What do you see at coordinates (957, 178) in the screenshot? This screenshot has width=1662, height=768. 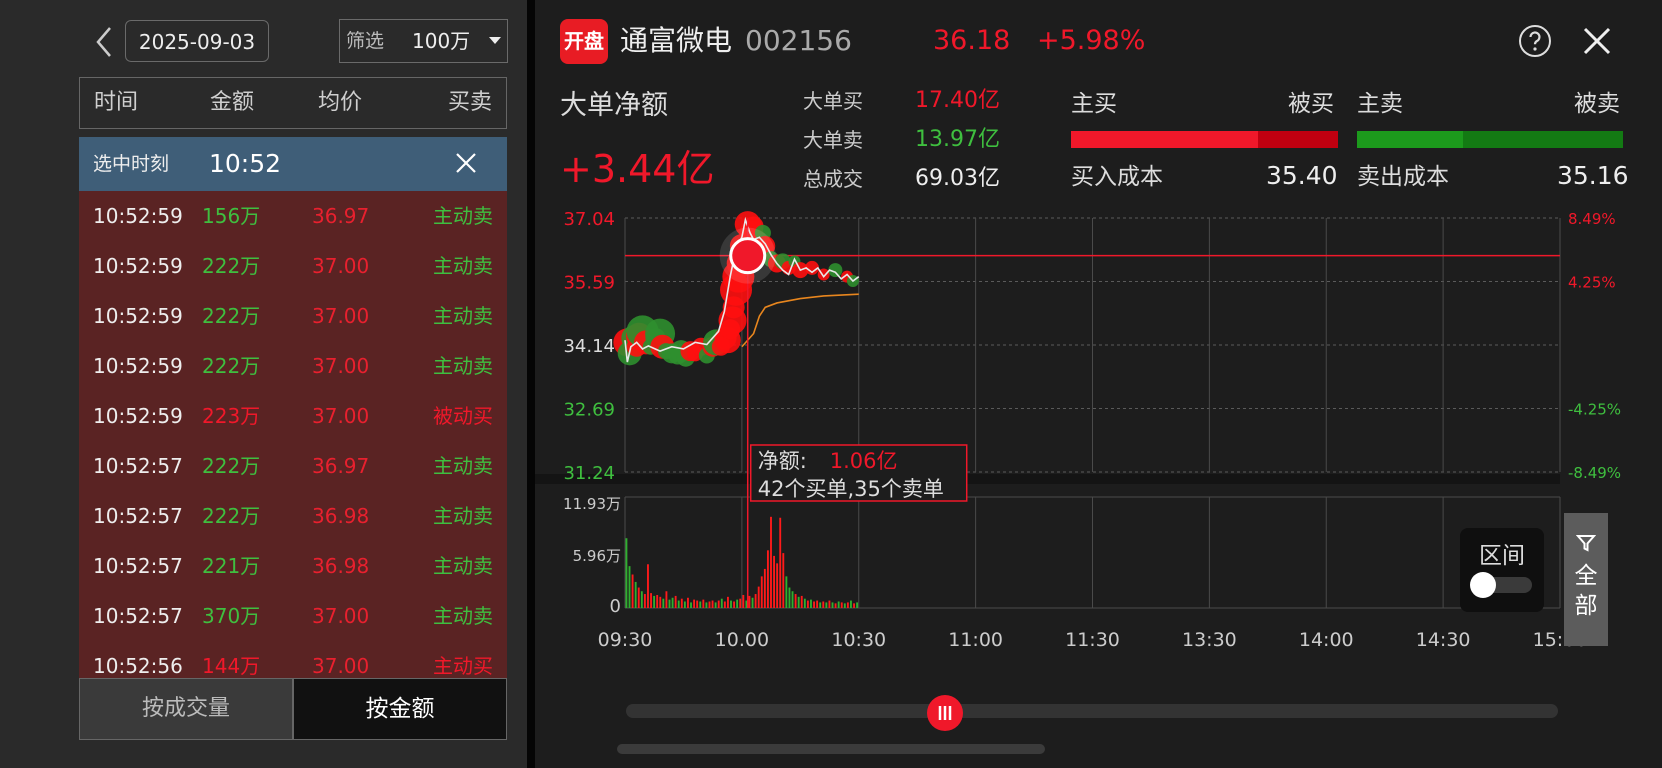 I see `total-value: 69.03亿` at bounding box center [957, 178].